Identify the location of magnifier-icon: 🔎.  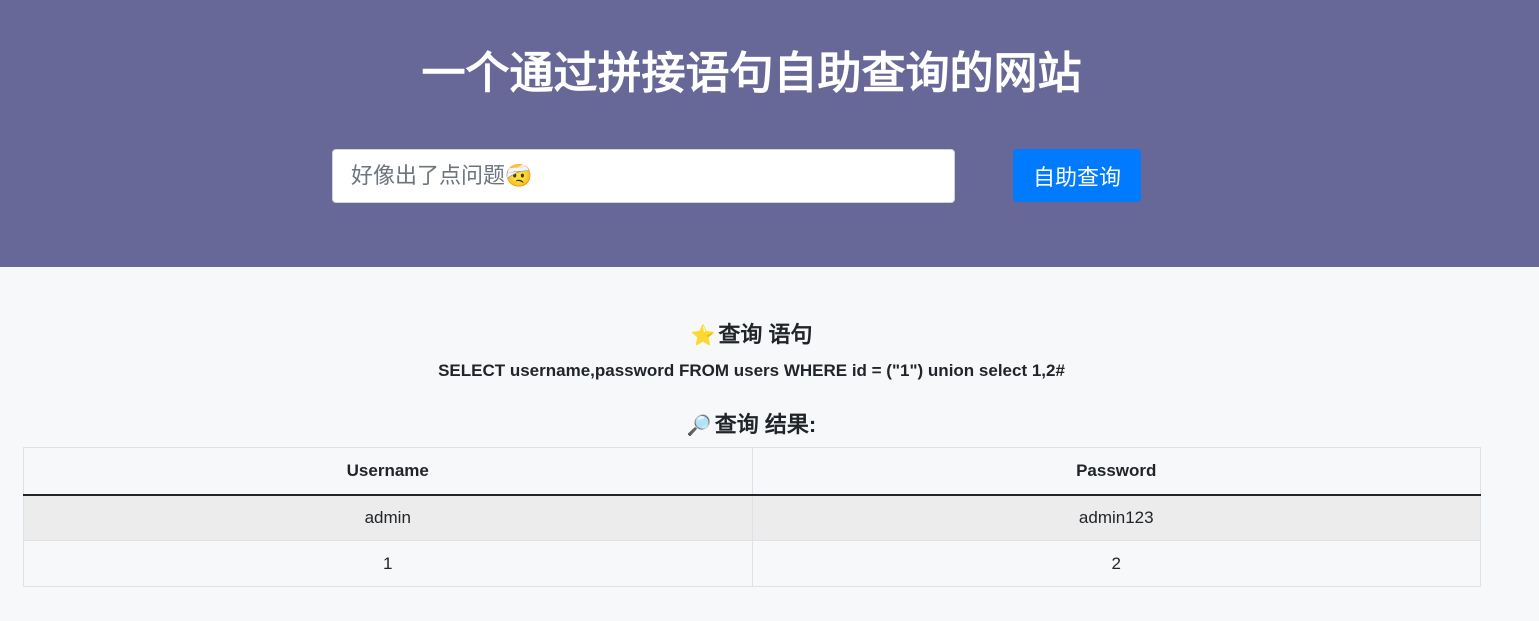
(699, 426).